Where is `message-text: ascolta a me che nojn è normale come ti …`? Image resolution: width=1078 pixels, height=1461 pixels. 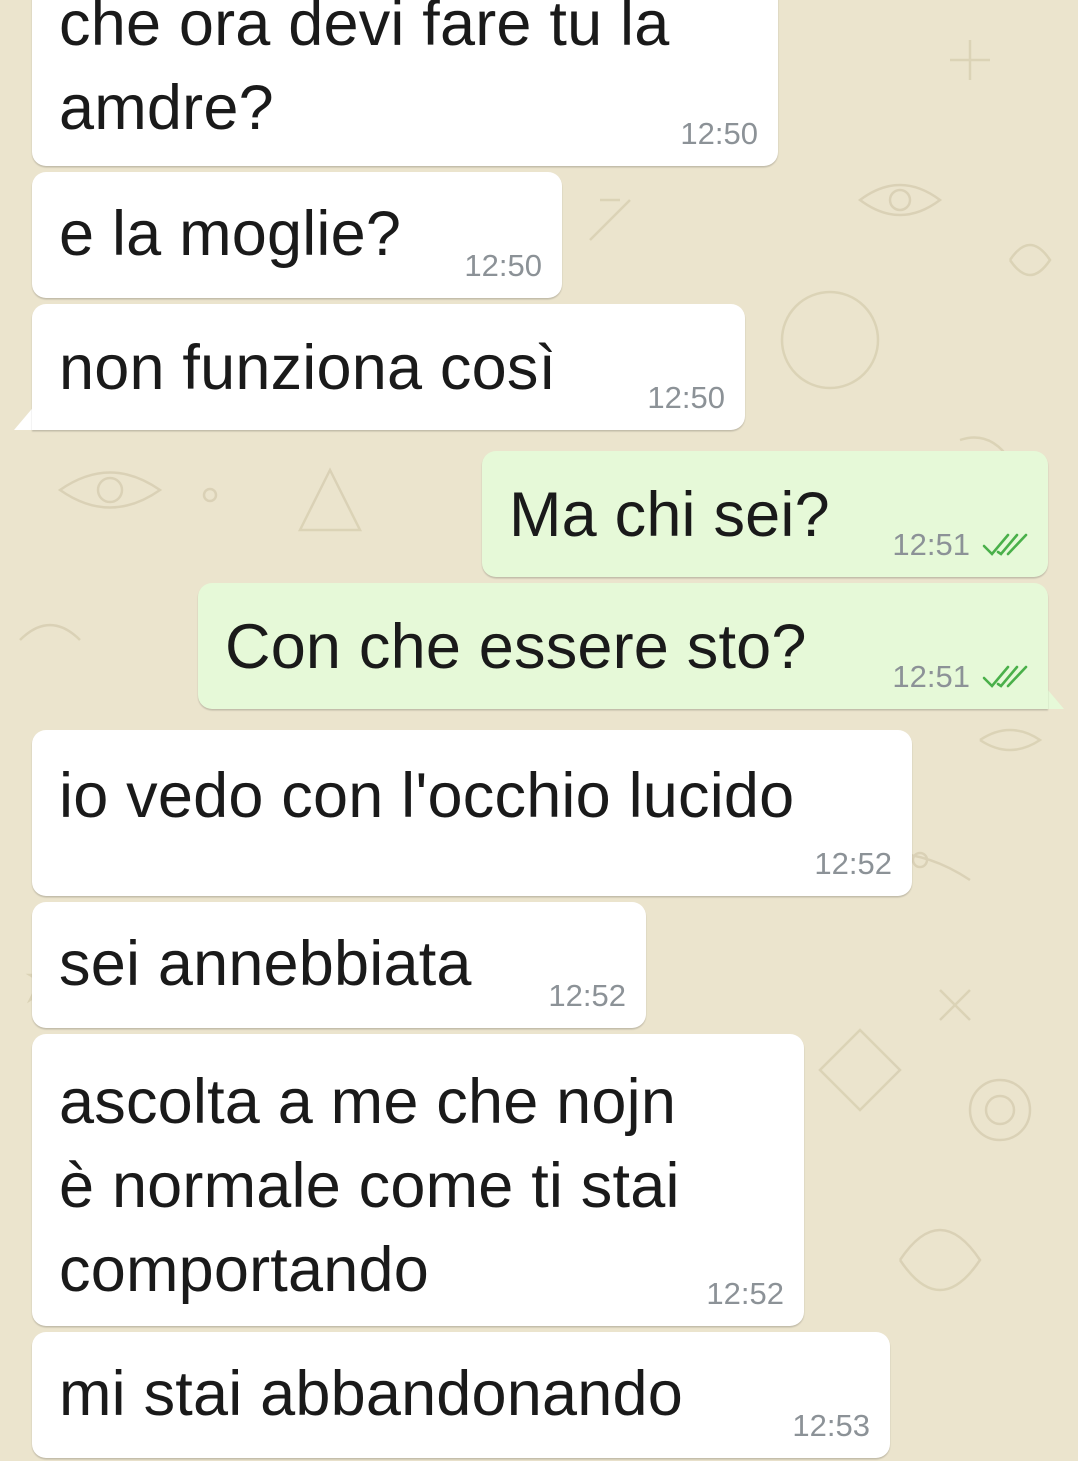
message-text: ascolta a me che nojn è normale come ti … is located at coordinates (369, 1186).